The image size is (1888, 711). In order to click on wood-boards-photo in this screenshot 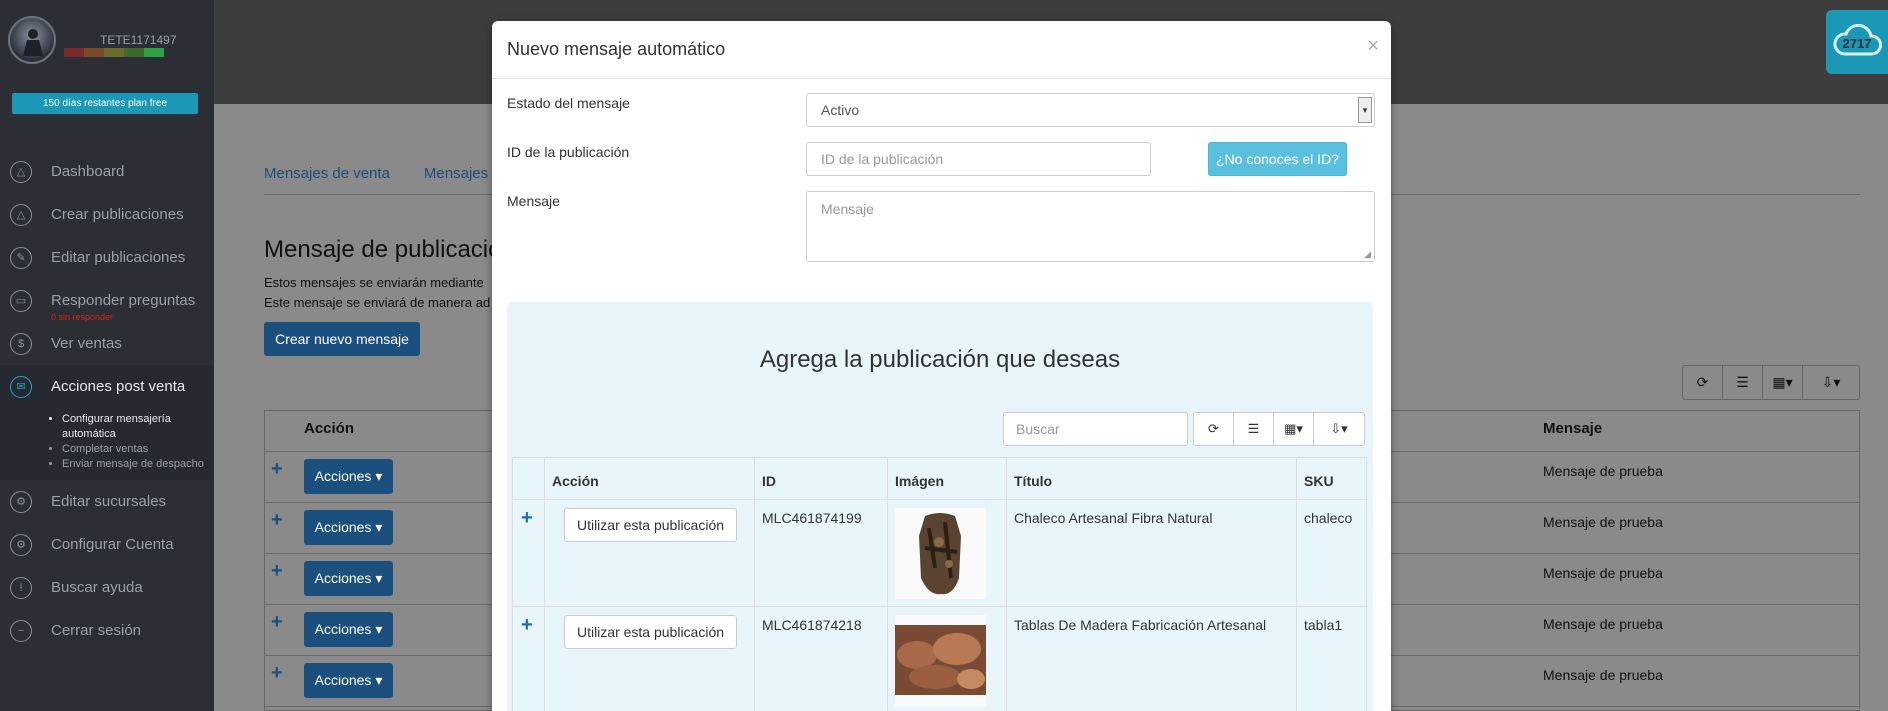, I will do `click(940, 660)`.